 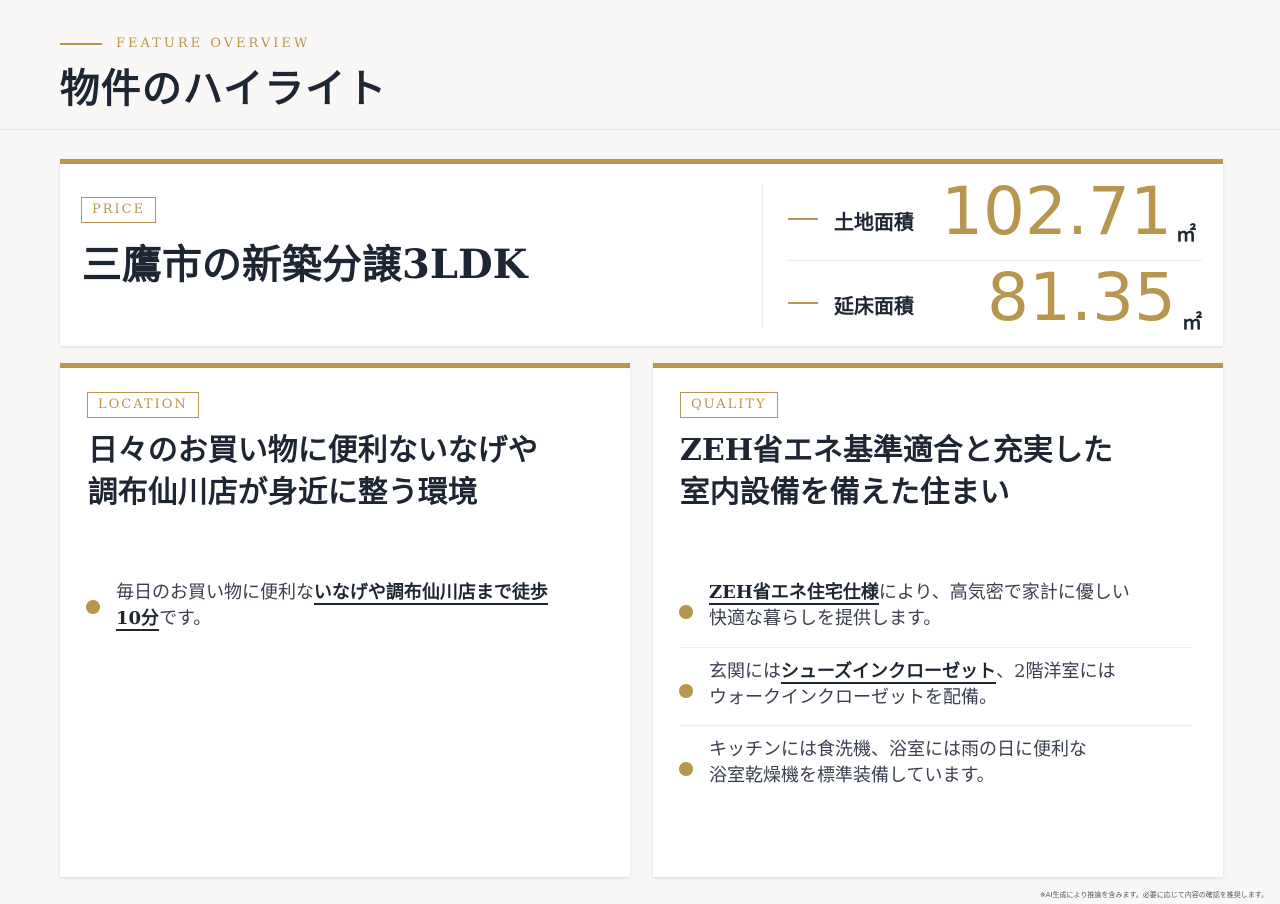 I want to click on location-heading: 日々のお買い物に便利ないなげや 調布仙川店が身近に整う環境, so click(x=313, y=472).